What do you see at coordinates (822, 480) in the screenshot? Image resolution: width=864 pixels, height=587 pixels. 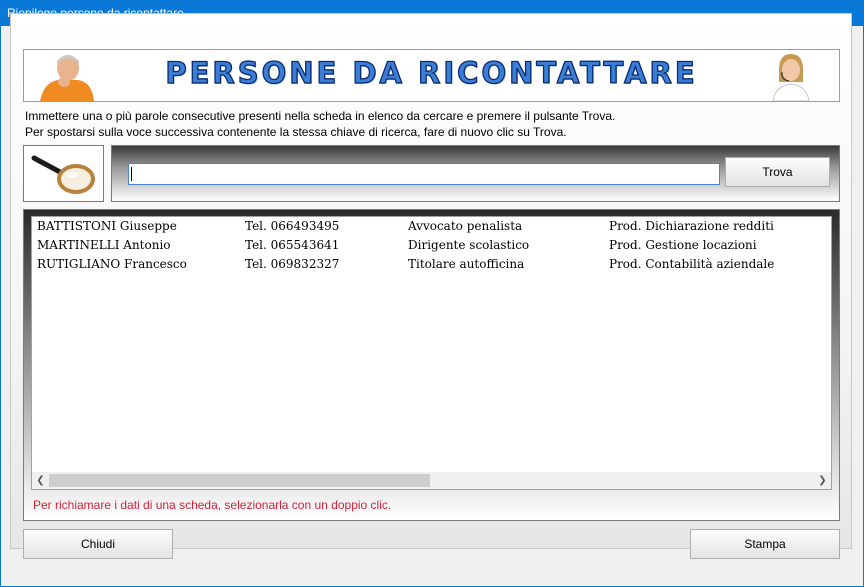 I see `scroll-right-icon: ❯` at bounding box center [822, 480].